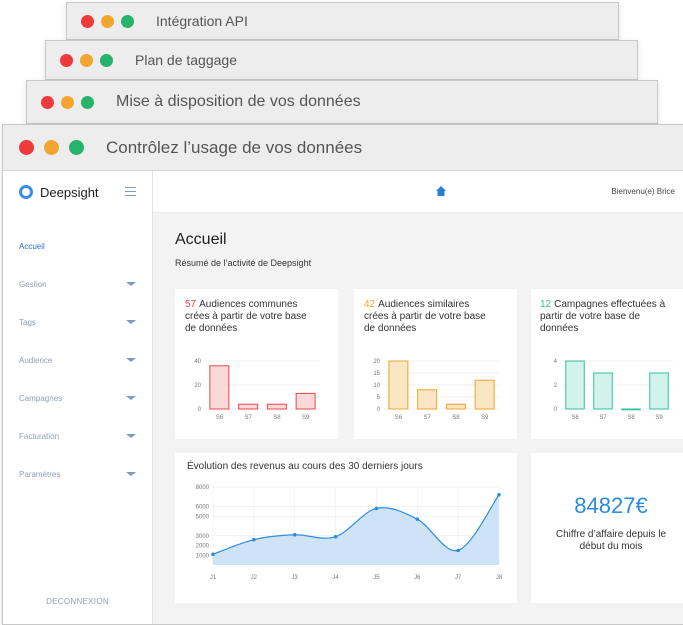 The height and width of the screenshot is (625, 683). What do you see at coordinates (197, 362) in the screenshot?
I see `y-tick-label: 40` at bounding box center [197, 362].